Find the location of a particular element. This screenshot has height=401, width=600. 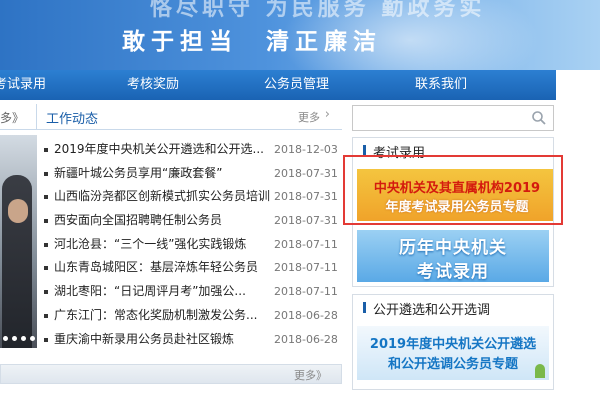

main-nav: 考试录用 考核奖励 公务员管理 联系我们 is located at coordinates (278, 85).